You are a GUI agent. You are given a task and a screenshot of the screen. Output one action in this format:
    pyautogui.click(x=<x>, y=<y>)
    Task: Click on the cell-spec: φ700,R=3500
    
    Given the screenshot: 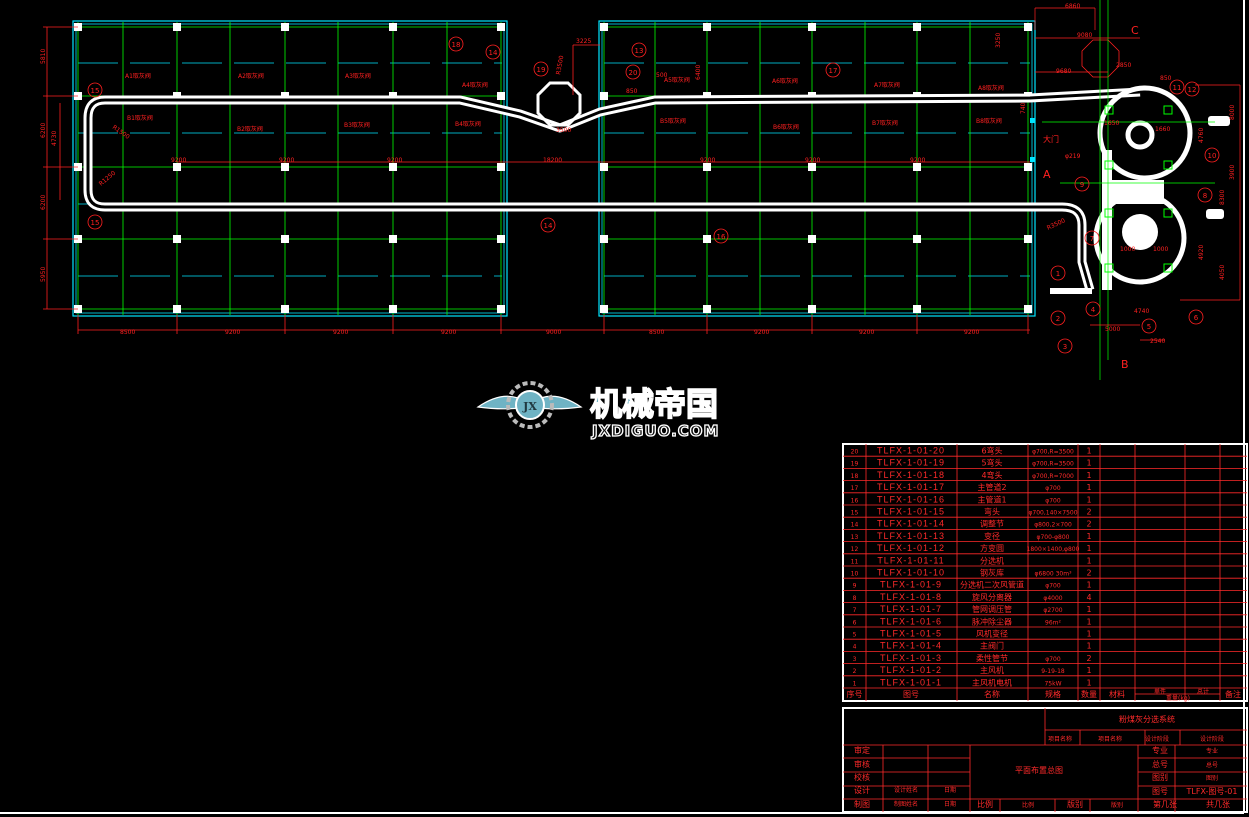 What is the action you would take?
    pyautogui.click(x=1053, y=464)
    